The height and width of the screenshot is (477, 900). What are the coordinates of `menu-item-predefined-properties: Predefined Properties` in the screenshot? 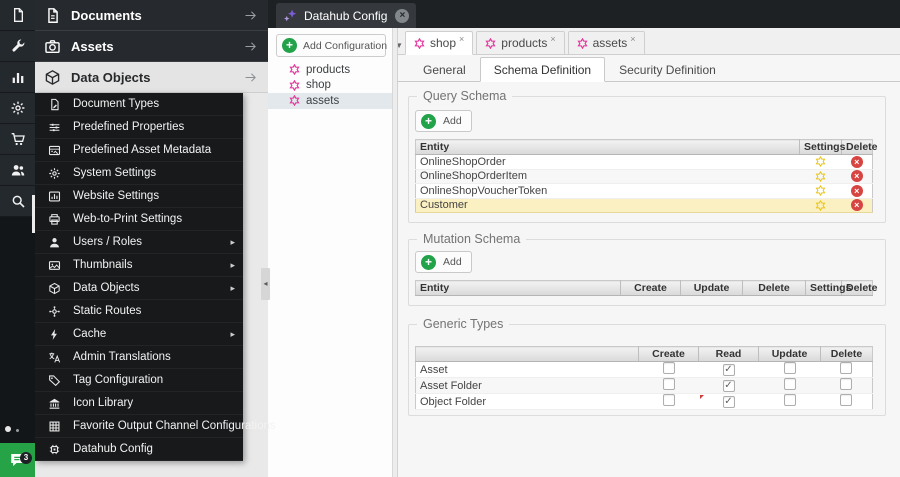 It's located at (139, 127).